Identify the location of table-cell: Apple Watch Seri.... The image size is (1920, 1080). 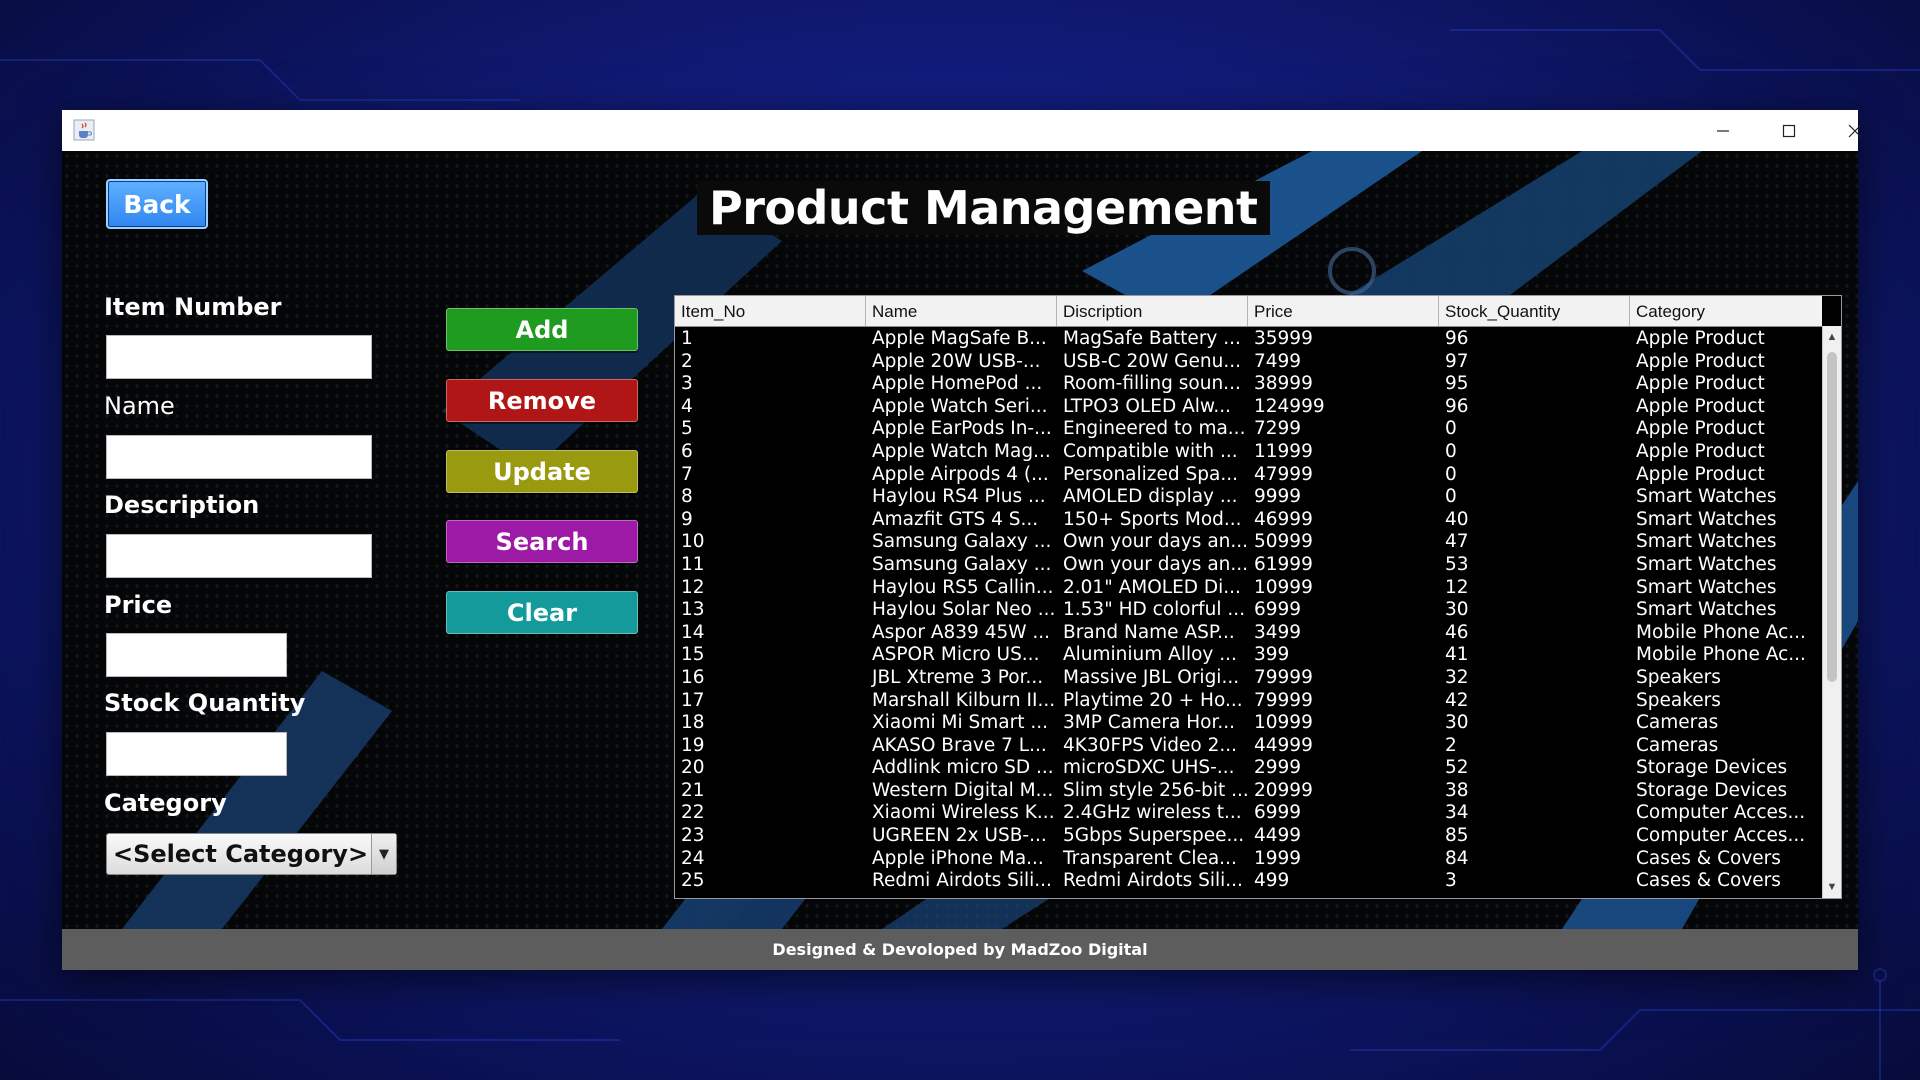
(960, 406).